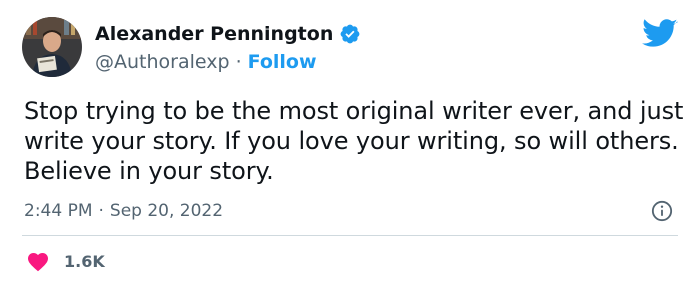 This screenshot has width=700, height=288. What do you see at coordinates (58, 211) in the screenshot?
I see `tweet-time: 2:44 PM` at bounding box center [58, 211].